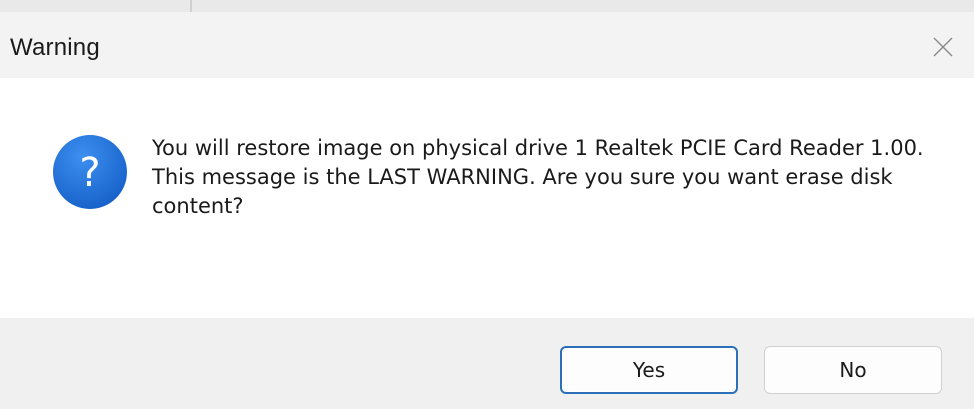 The height and width of the screenshot is (409, 974). I want to click on background-window-strip, so click(487, 6).